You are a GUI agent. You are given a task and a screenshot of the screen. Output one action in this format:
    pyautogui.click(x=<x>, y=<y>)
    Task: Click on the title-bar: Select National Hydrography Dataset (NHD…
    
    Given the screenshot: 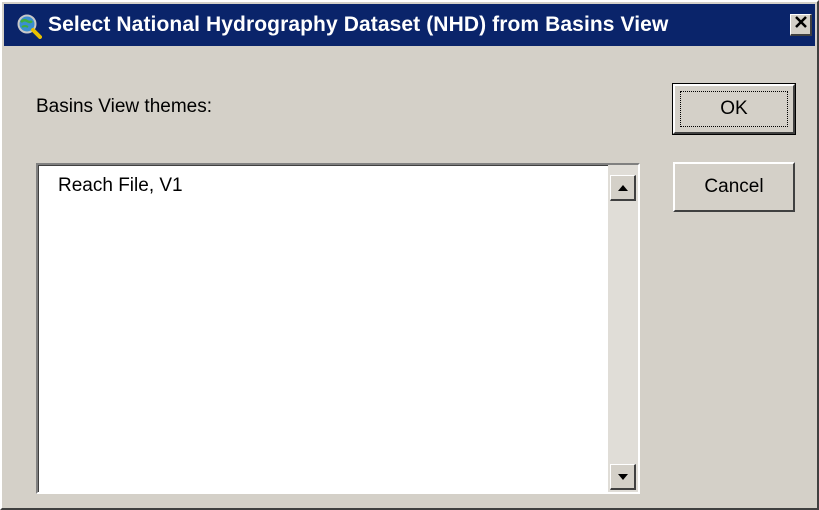 What is the action you would take?
    pyautogui.click(x=409, y=25)
    